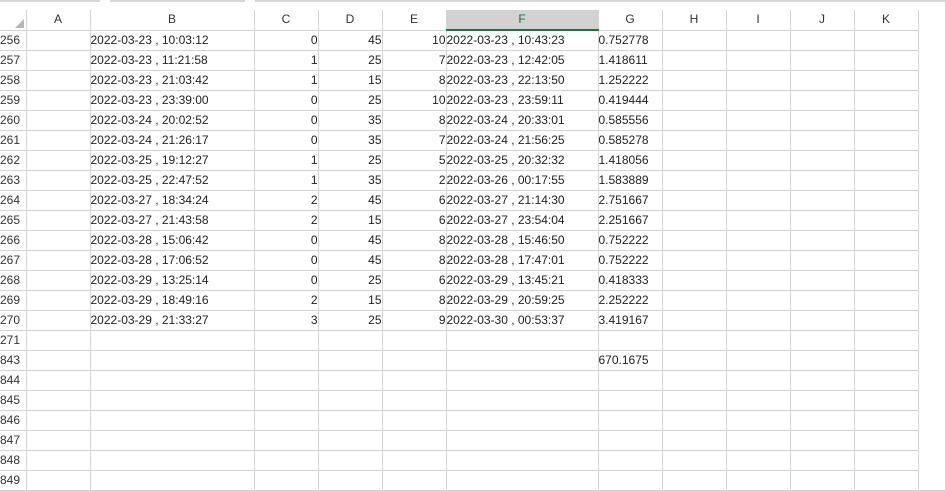  I want to click on cell-f: 2022-03-29 , 20:59:25, so click(522, 300).